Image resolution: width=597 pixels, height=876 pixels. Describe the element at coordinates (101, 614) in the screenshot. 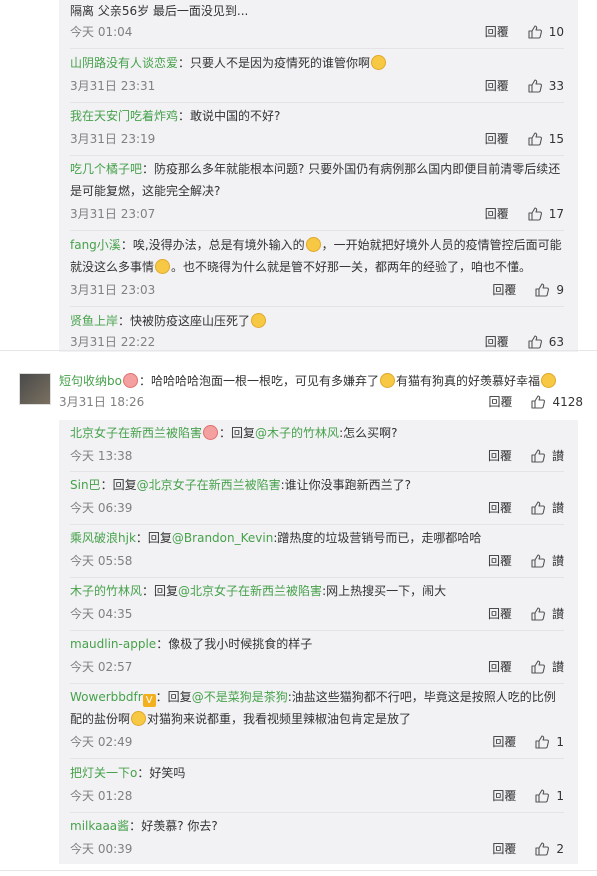

I see `comment-time: 今天 04:35` at that location.